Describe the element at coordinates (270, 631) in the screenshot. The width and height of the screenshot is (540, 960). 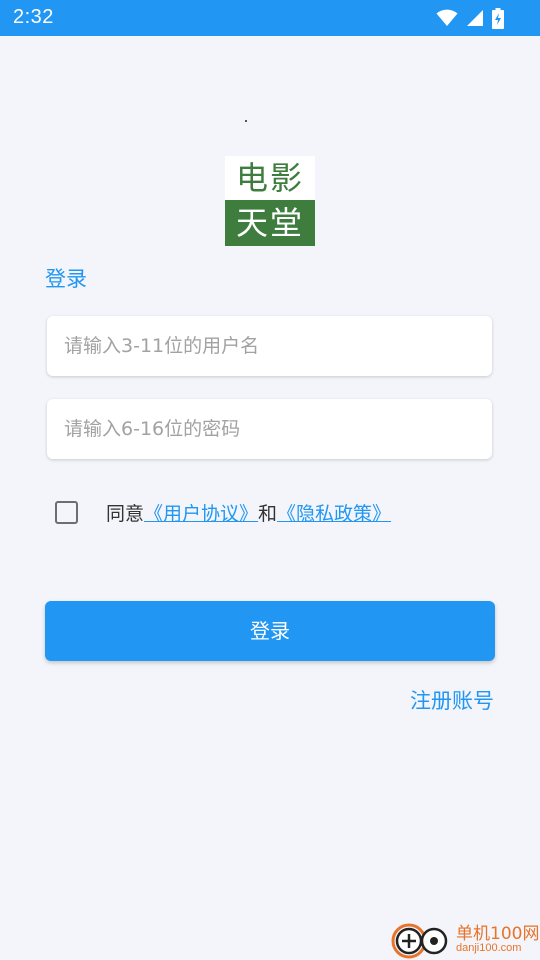
I see `login-button: 登录` at that location.